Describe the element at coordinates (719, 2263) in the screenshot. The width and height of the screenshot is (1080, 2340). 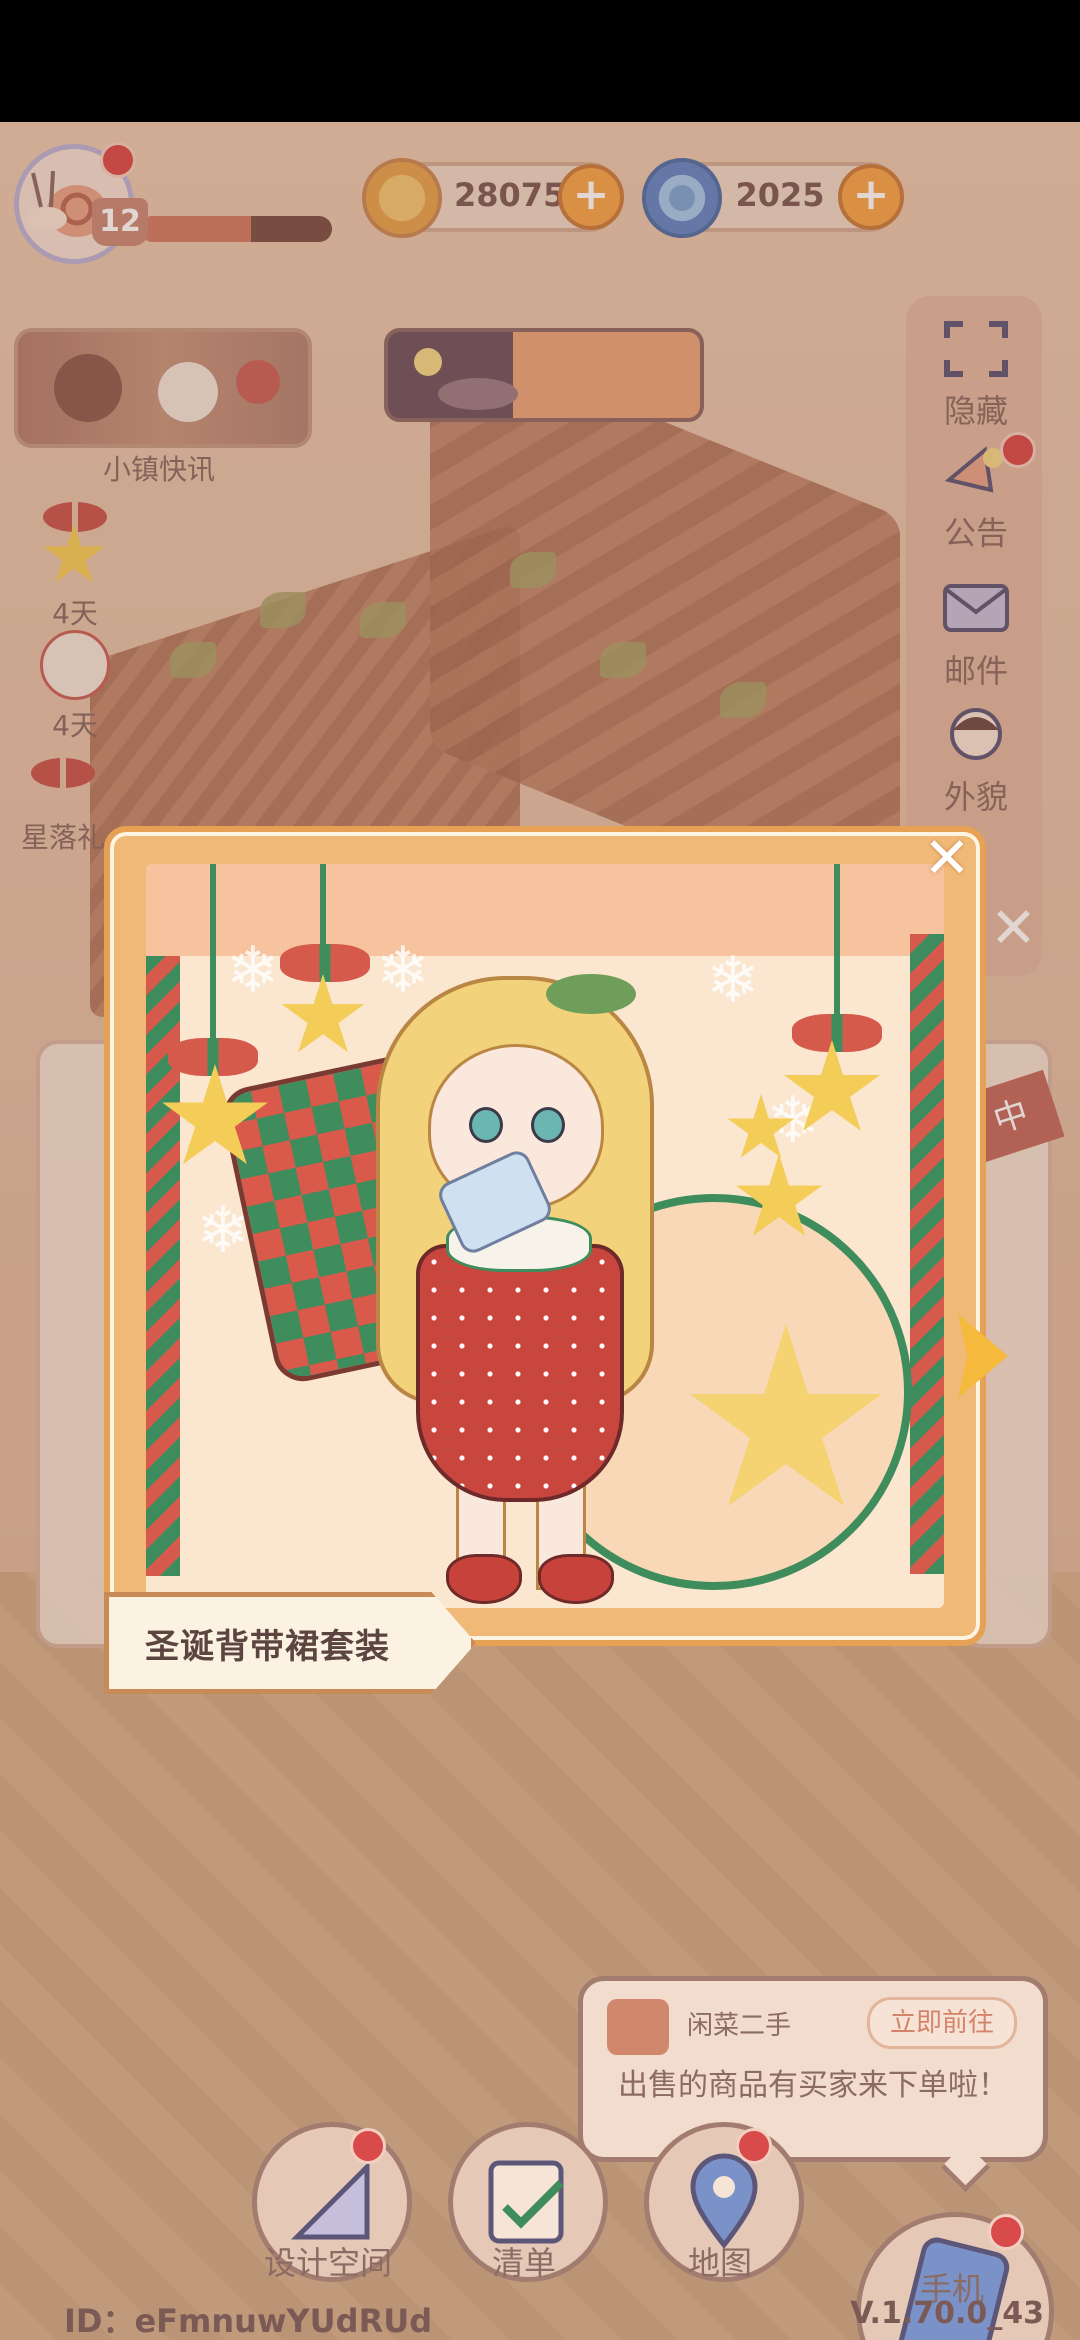
I see `map-label: 地图` at that location.